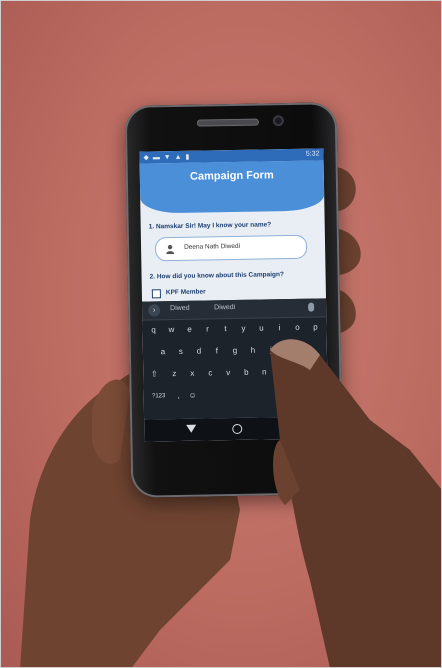 The height and width of the screenshot is (668, 442). What do you see at coordinates (189, 330) in the screenshot?
I see `key-e: e` at bounding box center [189, 330].